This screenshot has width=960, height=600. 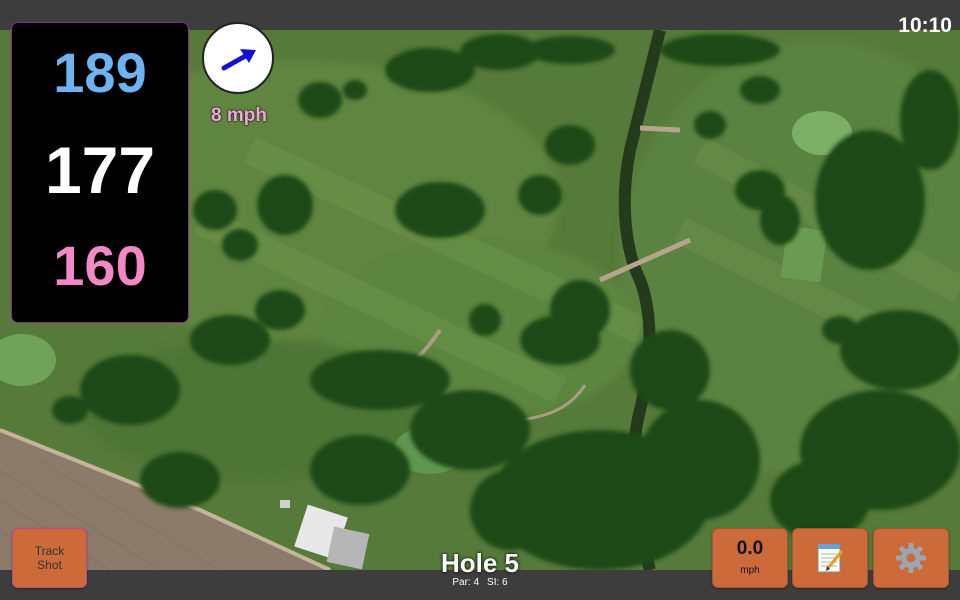 What do you see at coordinates (100, 72) in the screenshot?
I see `back-of-green-yardage: 189` at bounding box center [100, 72].